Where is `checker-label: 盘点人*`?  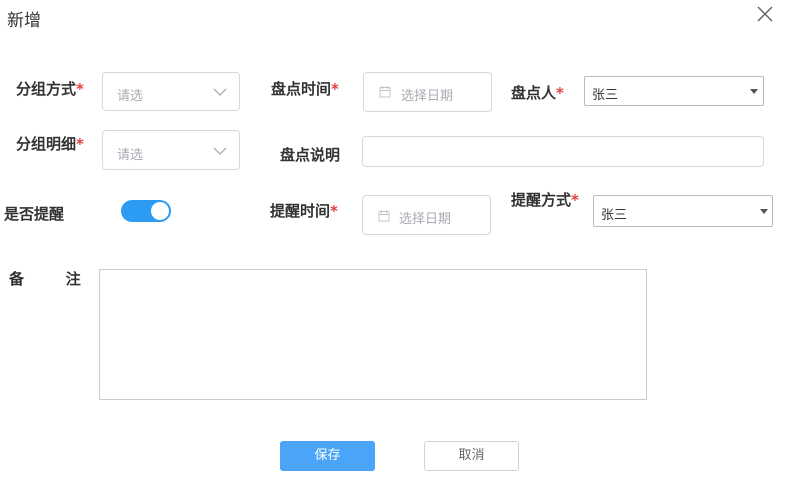 checker-label: 盘点人* is located at coordinates (537, 92).